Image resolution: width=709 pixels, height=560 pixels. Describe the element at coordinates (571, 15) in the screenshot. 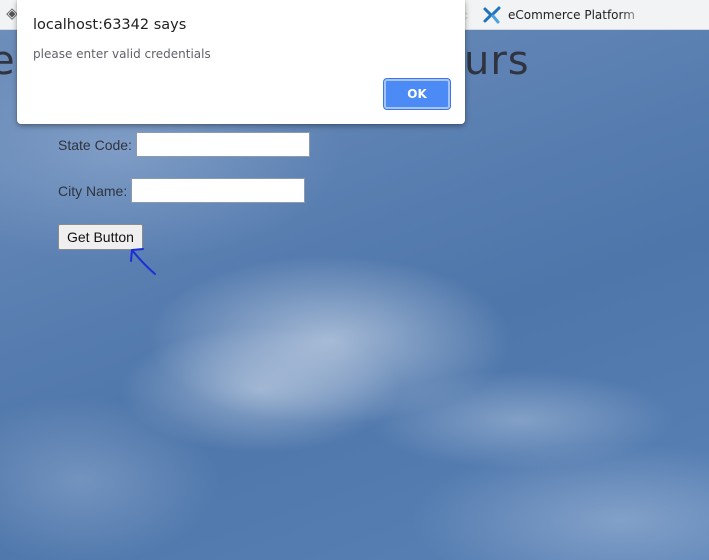

I see `tab-title: eCommerce Platform` at that location.